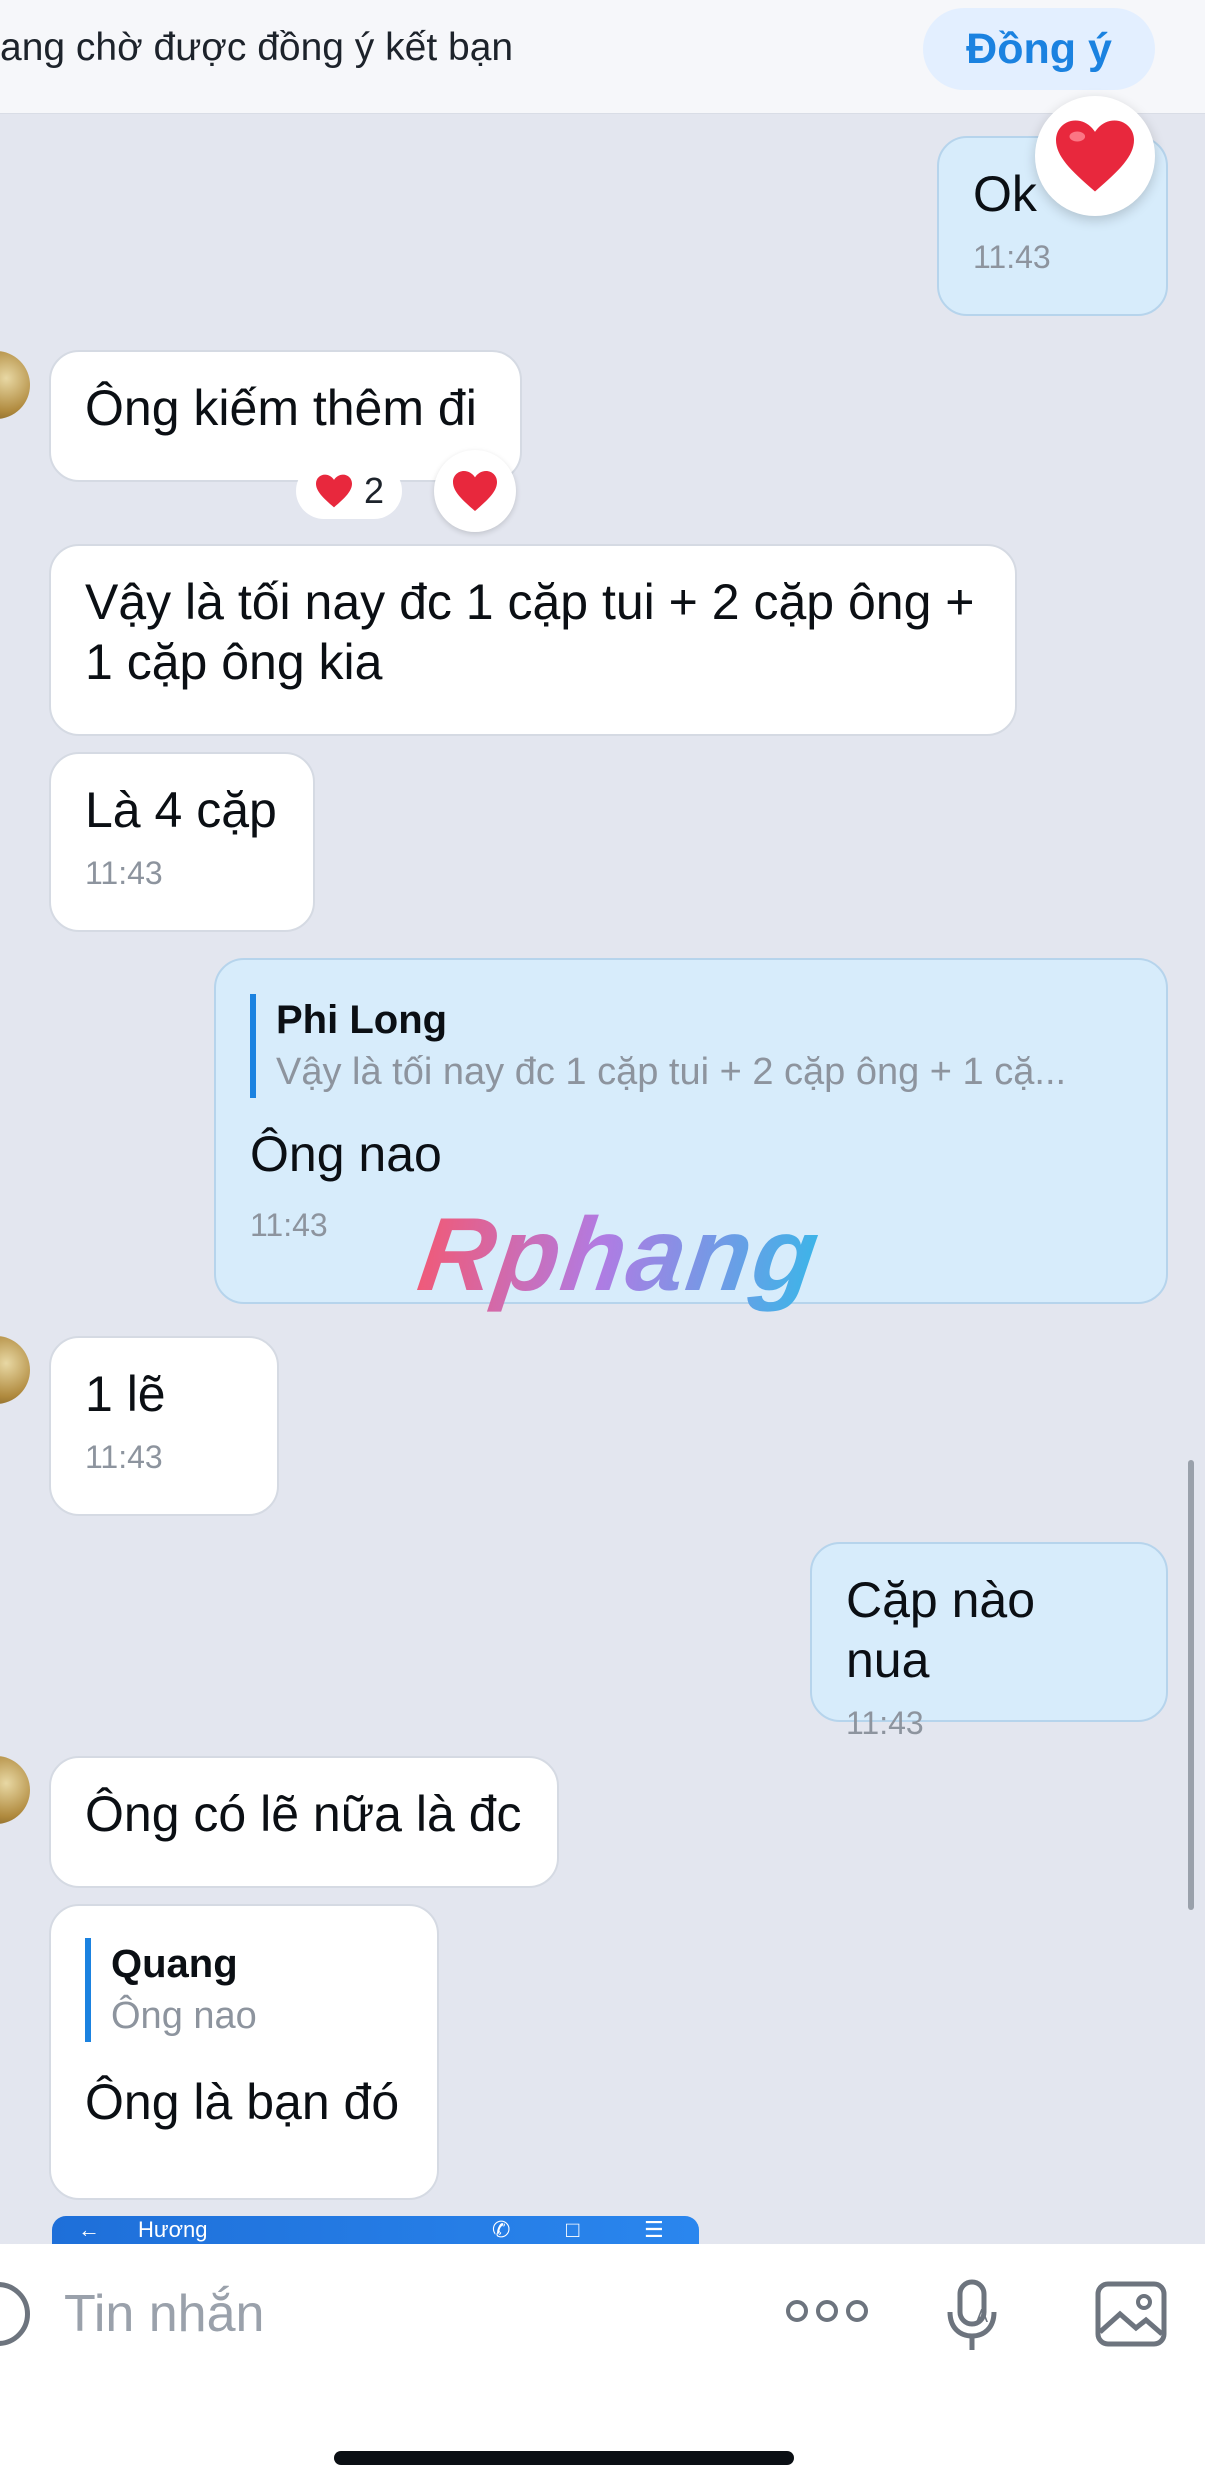  What do you see at coordinates (242, 2102) in the screenshot?
I see `message-text: Ông là bạn đó` at bounding box center [242, 2102].